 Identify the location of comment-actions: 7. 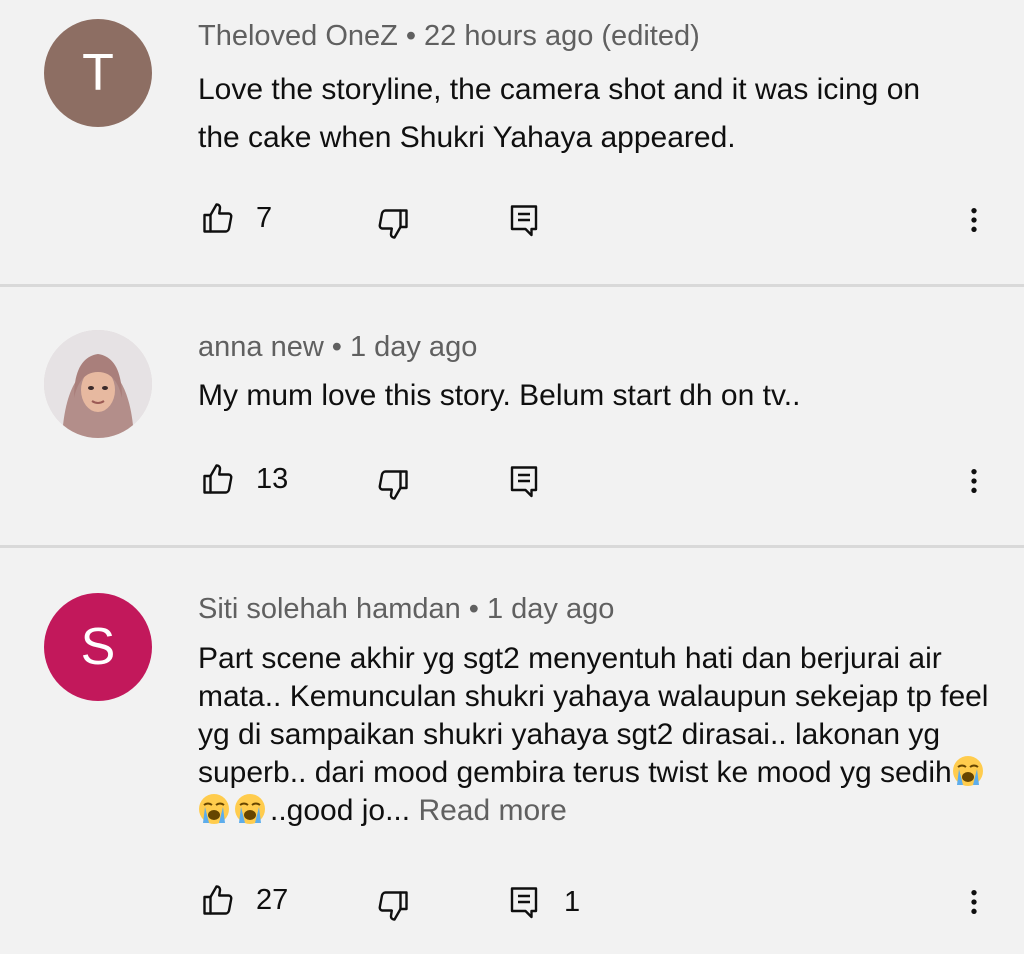
(512, 218).